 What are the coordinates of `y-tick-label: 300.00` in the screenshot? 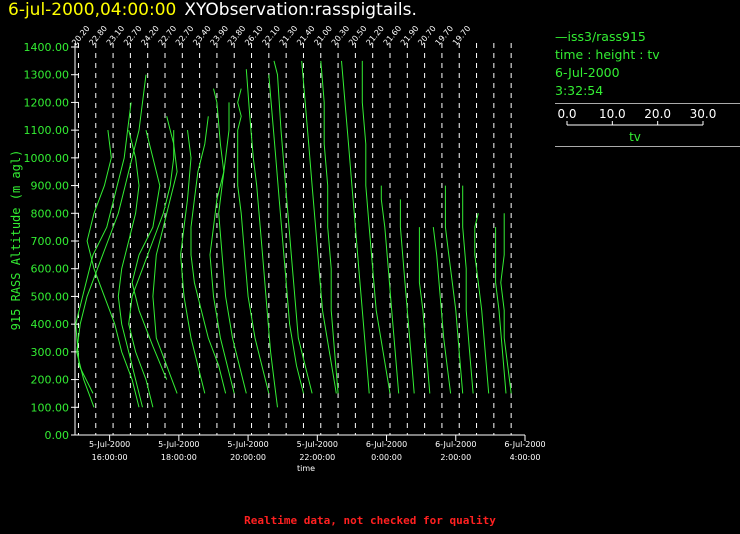 It's located at (50, 352).